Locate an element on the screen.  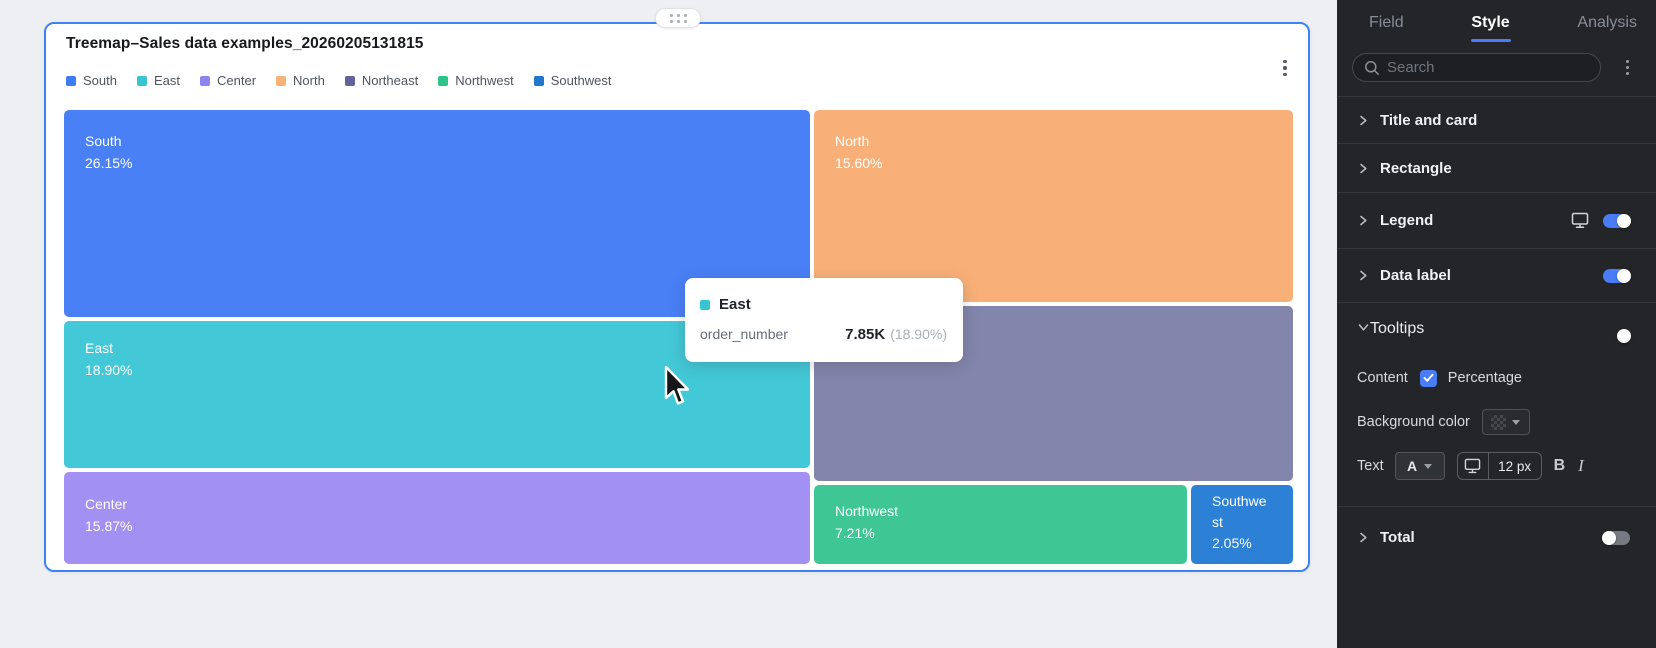
panel-search-row is located at coordinates (1496, 70).